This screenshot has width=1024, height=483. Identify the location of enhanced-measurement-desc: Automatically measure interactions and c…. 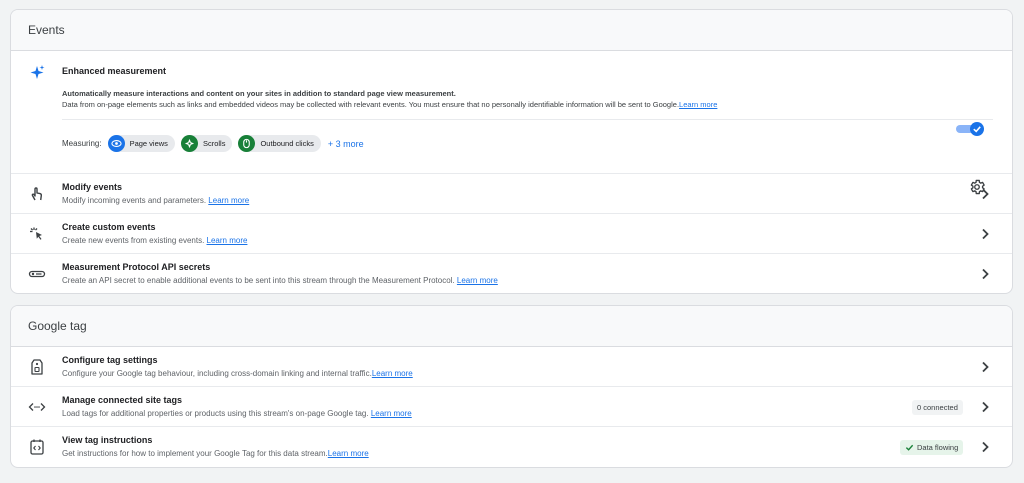
(259, 93).